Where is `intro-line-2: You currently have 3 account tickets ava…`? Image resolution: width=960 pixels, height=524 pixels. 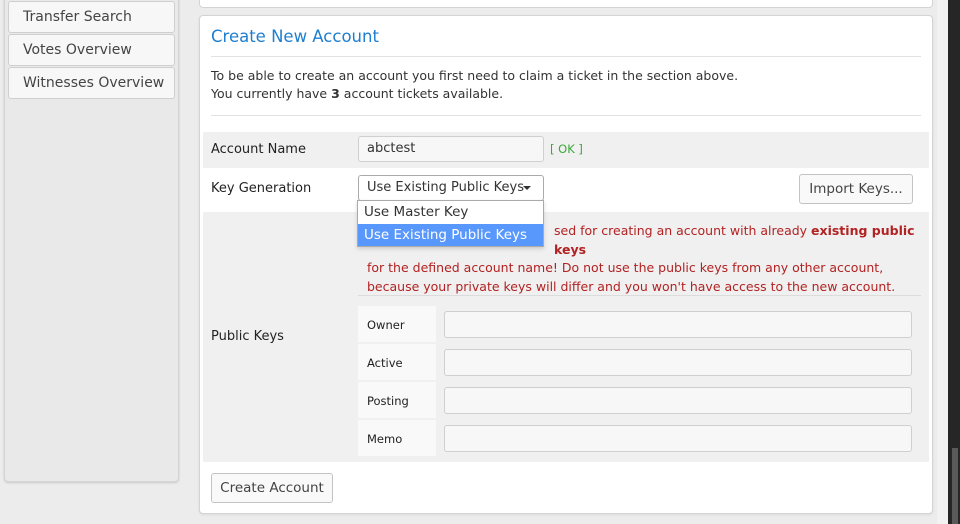
intro-line-2: You currently have 3 account tickets ava… is located at coordinates (357, 93).